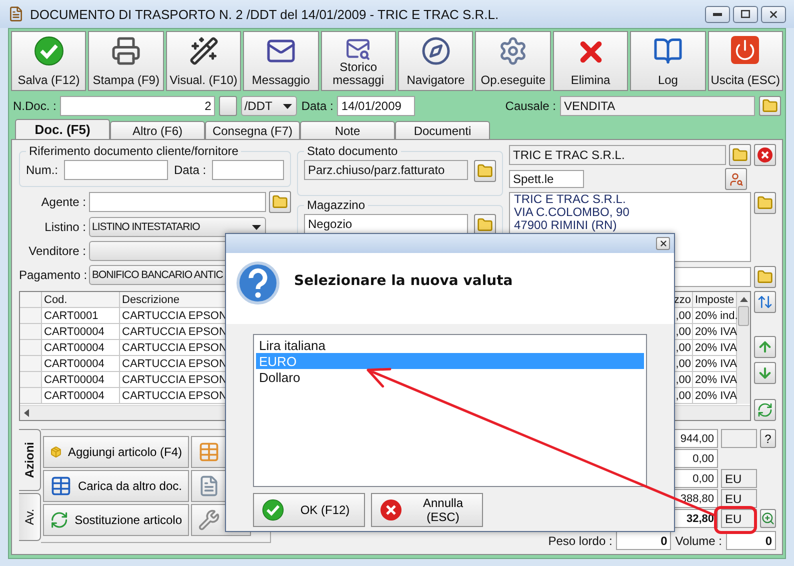  I want to click on field-label: Volume :, so click(698, 541).